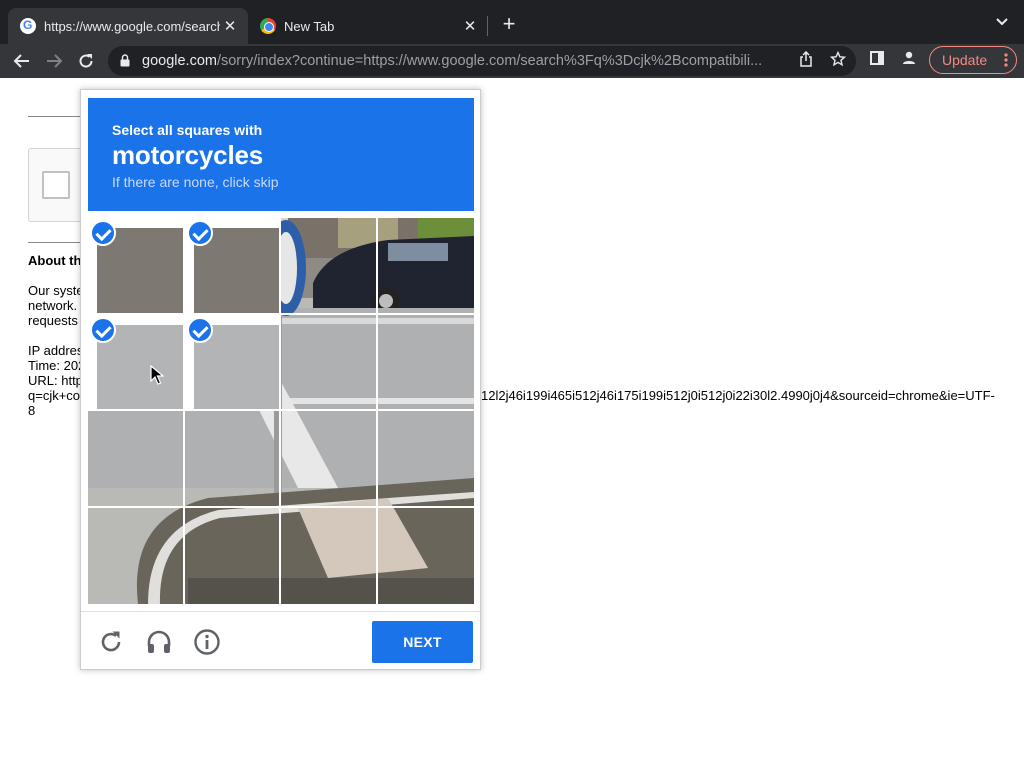  I want to click on tab-google-search: https://www.google.com/search ✕, so click(128, 26).